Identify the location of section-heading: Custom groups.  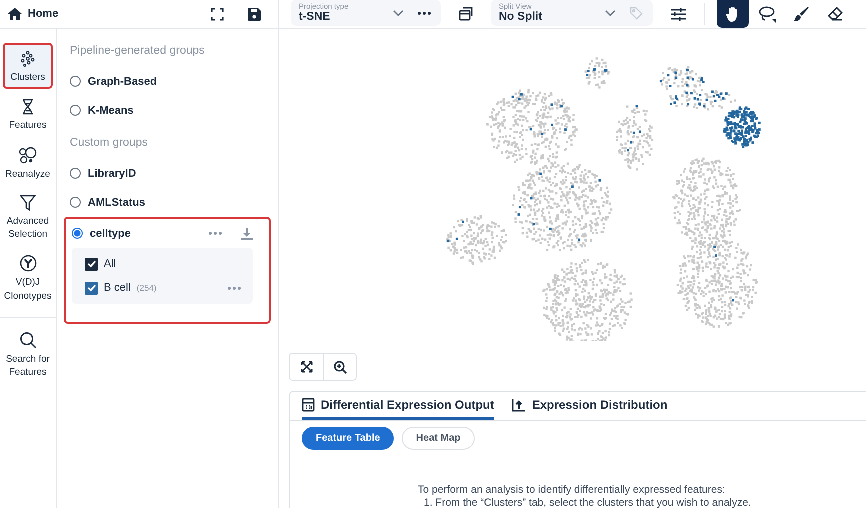
(109, 143).